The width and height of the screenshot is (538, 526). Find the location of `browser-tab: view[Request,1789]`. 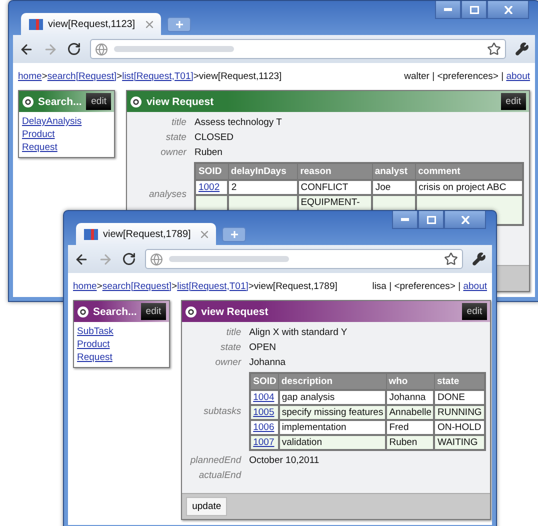

browser-tab: view[Request,1789] is located at coordinates (146, 234).